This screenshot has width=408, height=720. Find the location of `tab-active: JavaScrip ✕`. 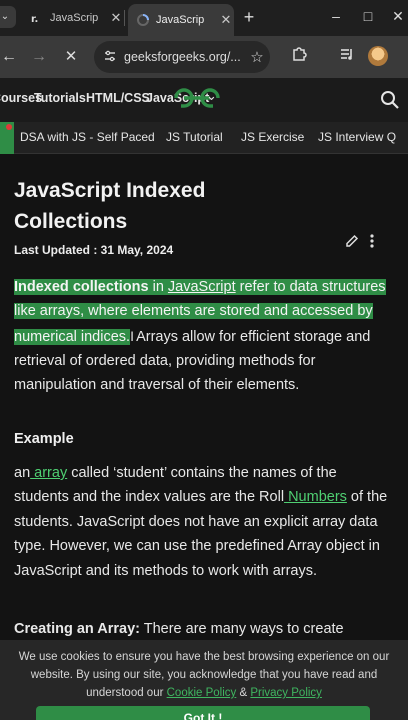

tab-active: JavaScrip ✕ is located at coordinates (181, 20).